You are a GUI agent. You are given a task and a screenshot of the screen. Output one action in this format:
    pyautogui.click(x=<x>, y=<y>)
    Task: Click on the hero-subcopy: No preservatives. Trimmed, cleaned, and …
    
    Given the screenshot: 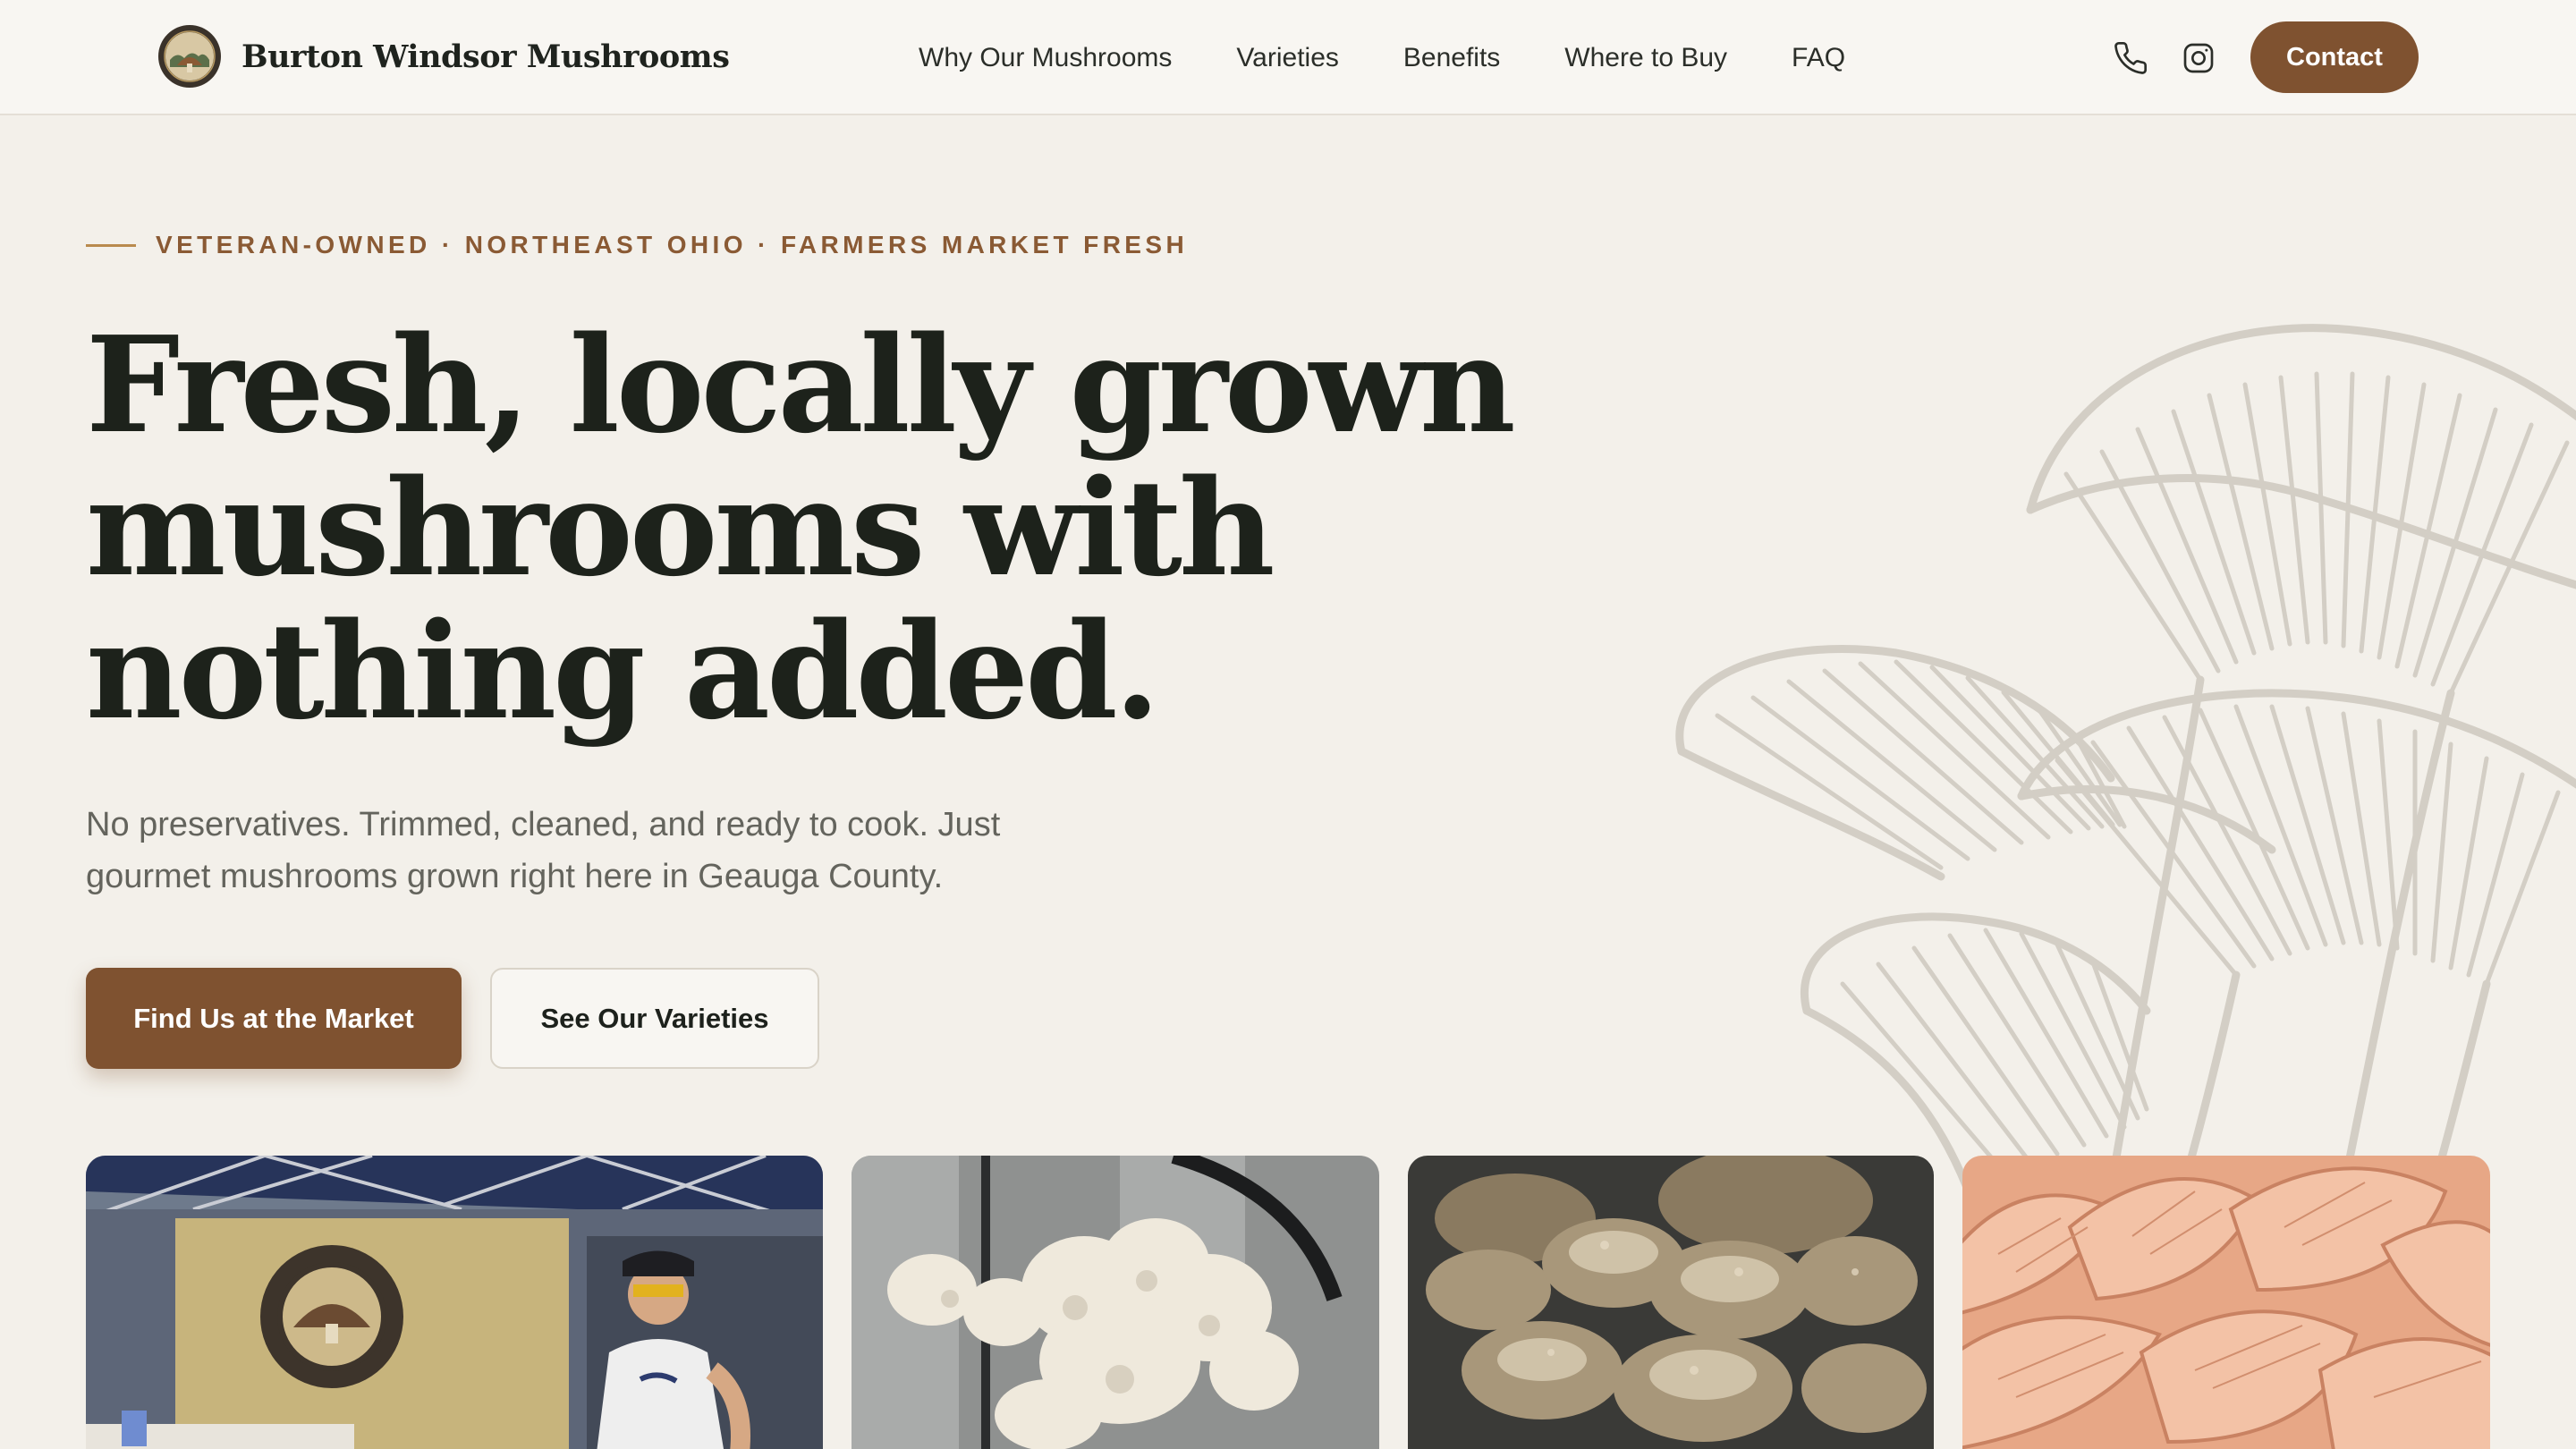 What is the action you would take?
    pyautogui.click(x=543, y=850)
    